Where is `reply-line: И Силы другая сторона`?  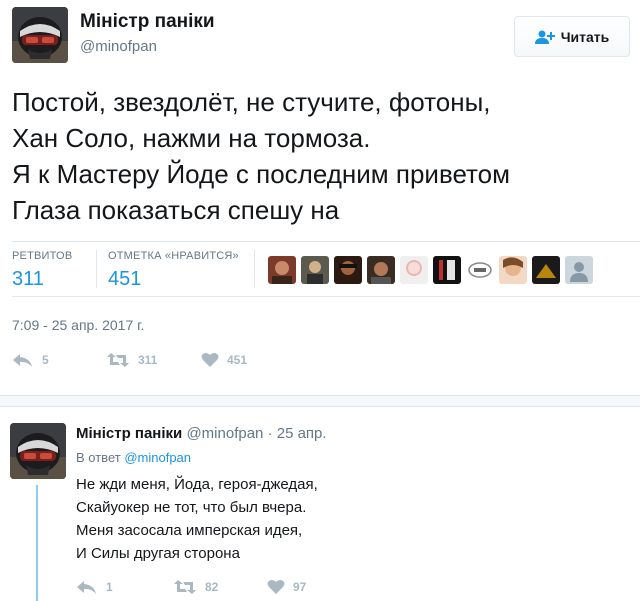 reply-line: И Силы другая сторона is located at coordinates (158, 553).